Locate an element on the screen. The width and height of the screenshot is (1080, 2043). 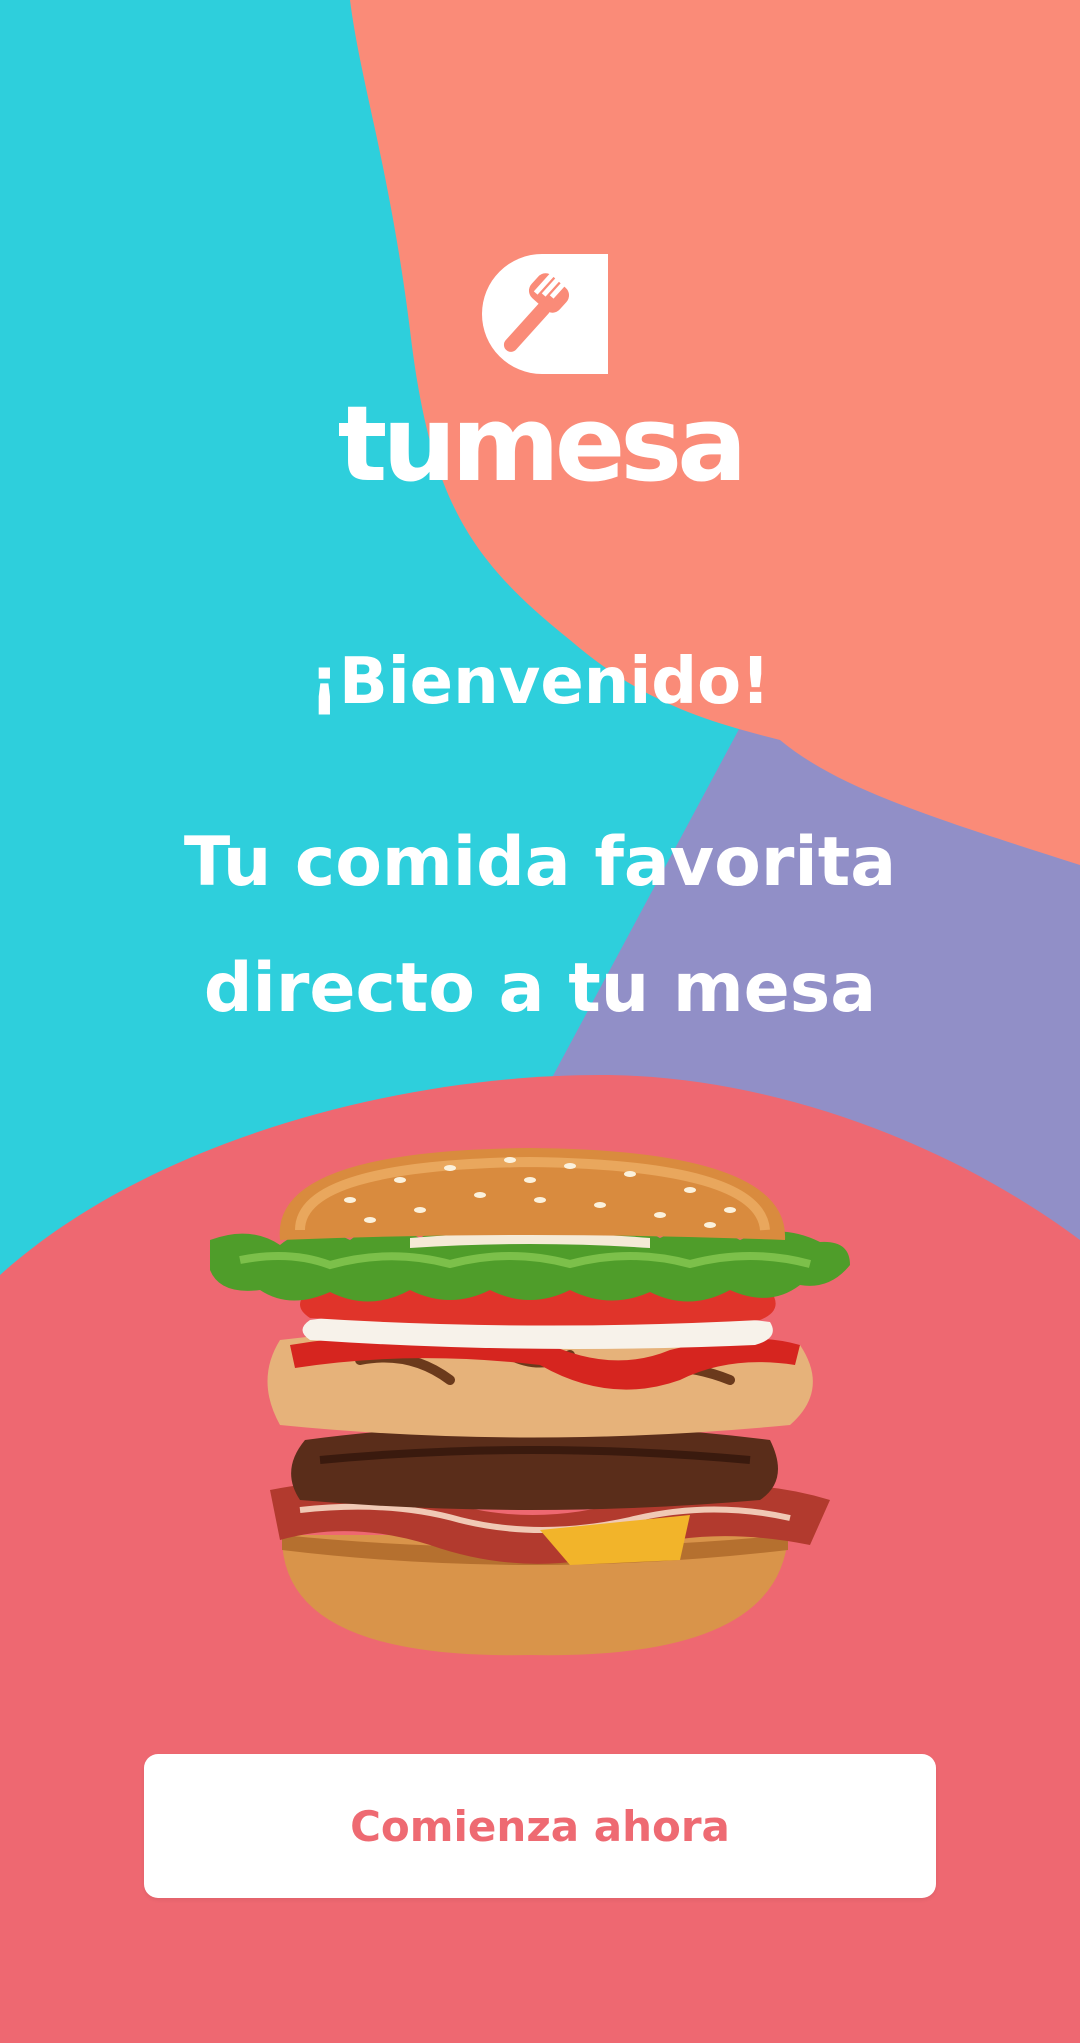
hamburger-image is located at coordinates (530, 1402).